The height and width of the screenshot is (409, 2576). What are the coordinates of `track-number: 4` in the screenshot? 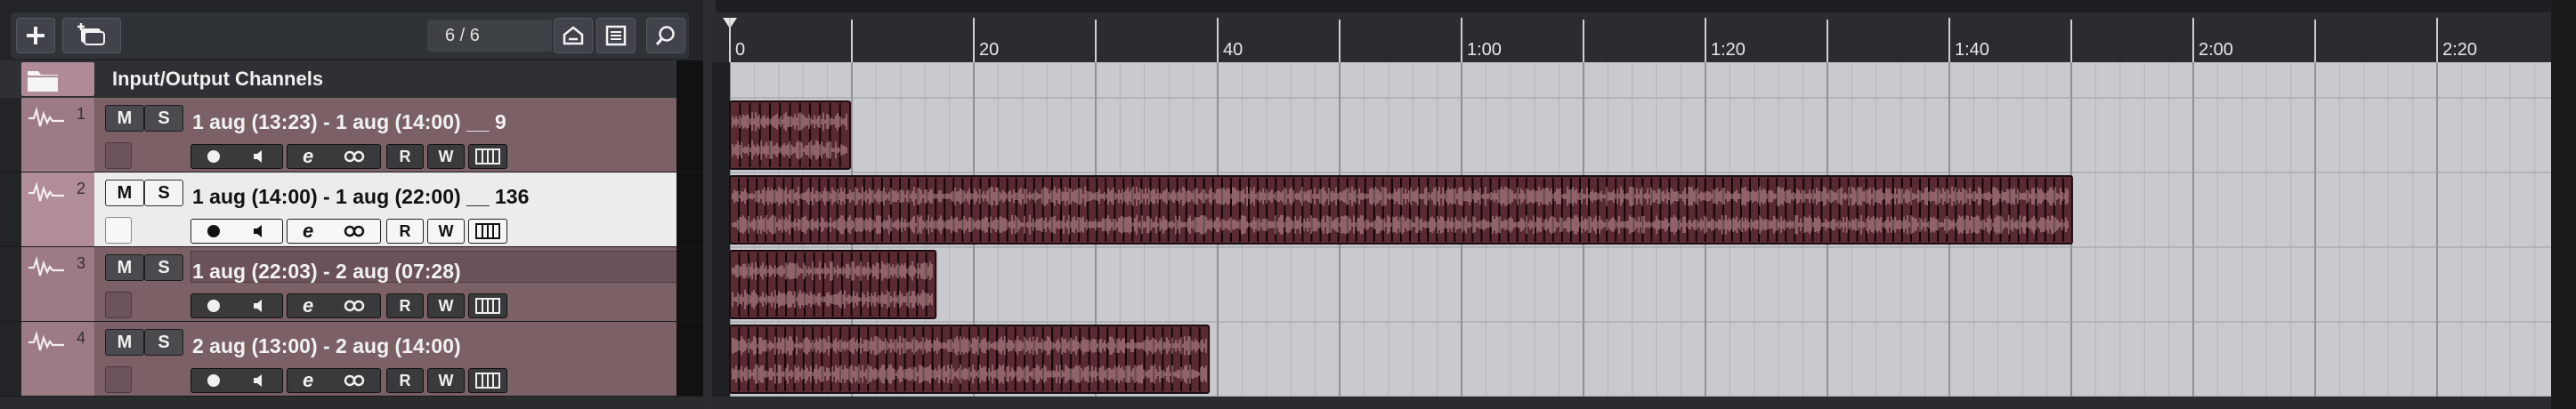 It's located at (81, 338).